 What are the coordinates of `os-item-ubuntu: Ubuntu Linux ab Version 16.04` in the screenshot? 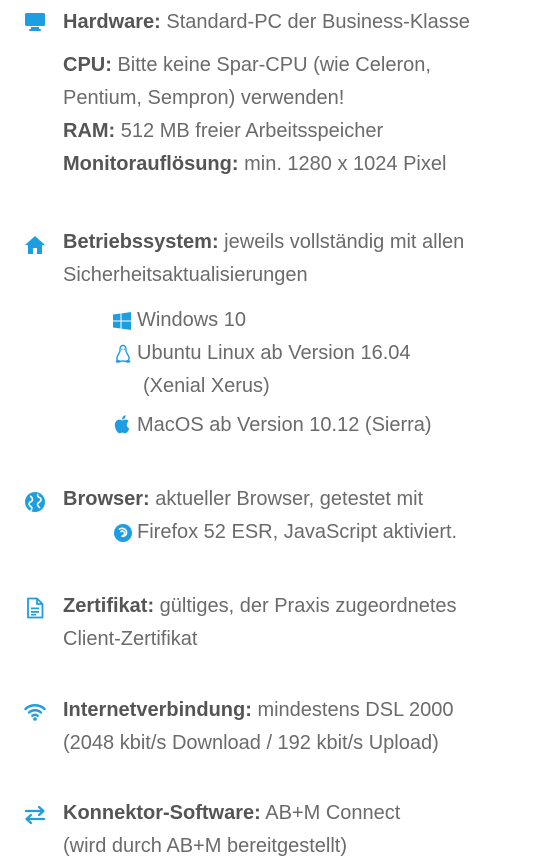 It's located at (274, 353).